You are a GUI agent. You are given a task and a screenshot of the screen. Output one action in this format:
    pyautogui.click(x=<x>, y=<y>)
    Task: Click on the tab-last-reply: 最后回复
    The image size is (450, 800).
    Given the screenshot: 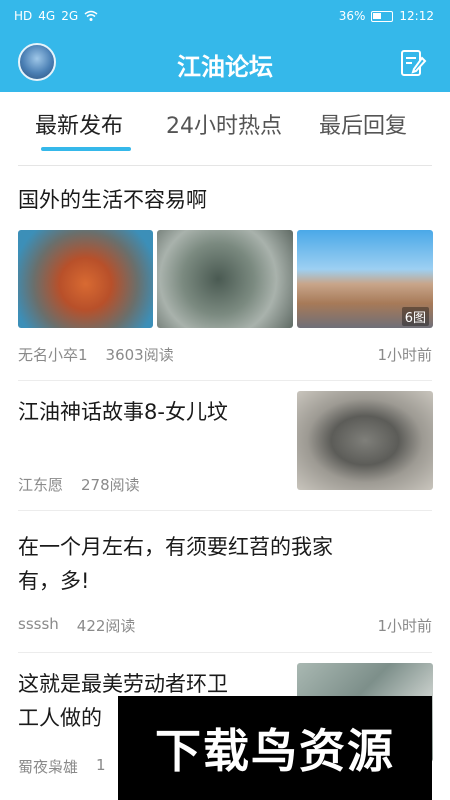 What is the action you would take?
    pyautogui.click(x=363, y=124)
    